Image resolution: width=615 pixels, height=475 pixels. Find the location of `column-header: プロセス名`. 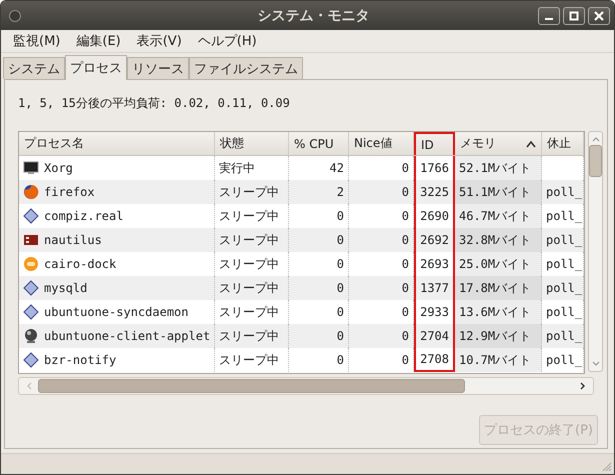

column-header: プロセス名 is located at coordinates (117, 143).